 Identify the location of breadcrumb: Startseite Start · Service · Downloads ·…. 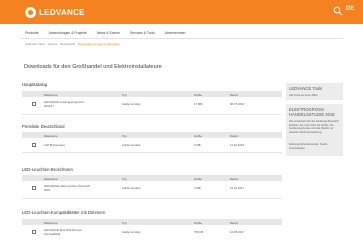
(72, 44).